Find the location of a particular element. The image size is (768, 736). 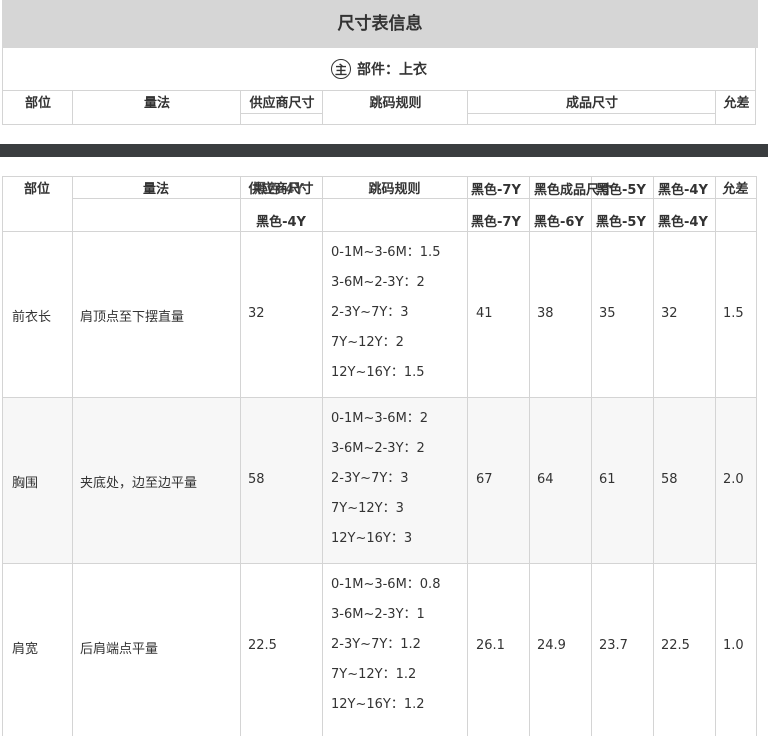

subheader-size-5y: 黑色-5Y is located at coordinates (621, 222).